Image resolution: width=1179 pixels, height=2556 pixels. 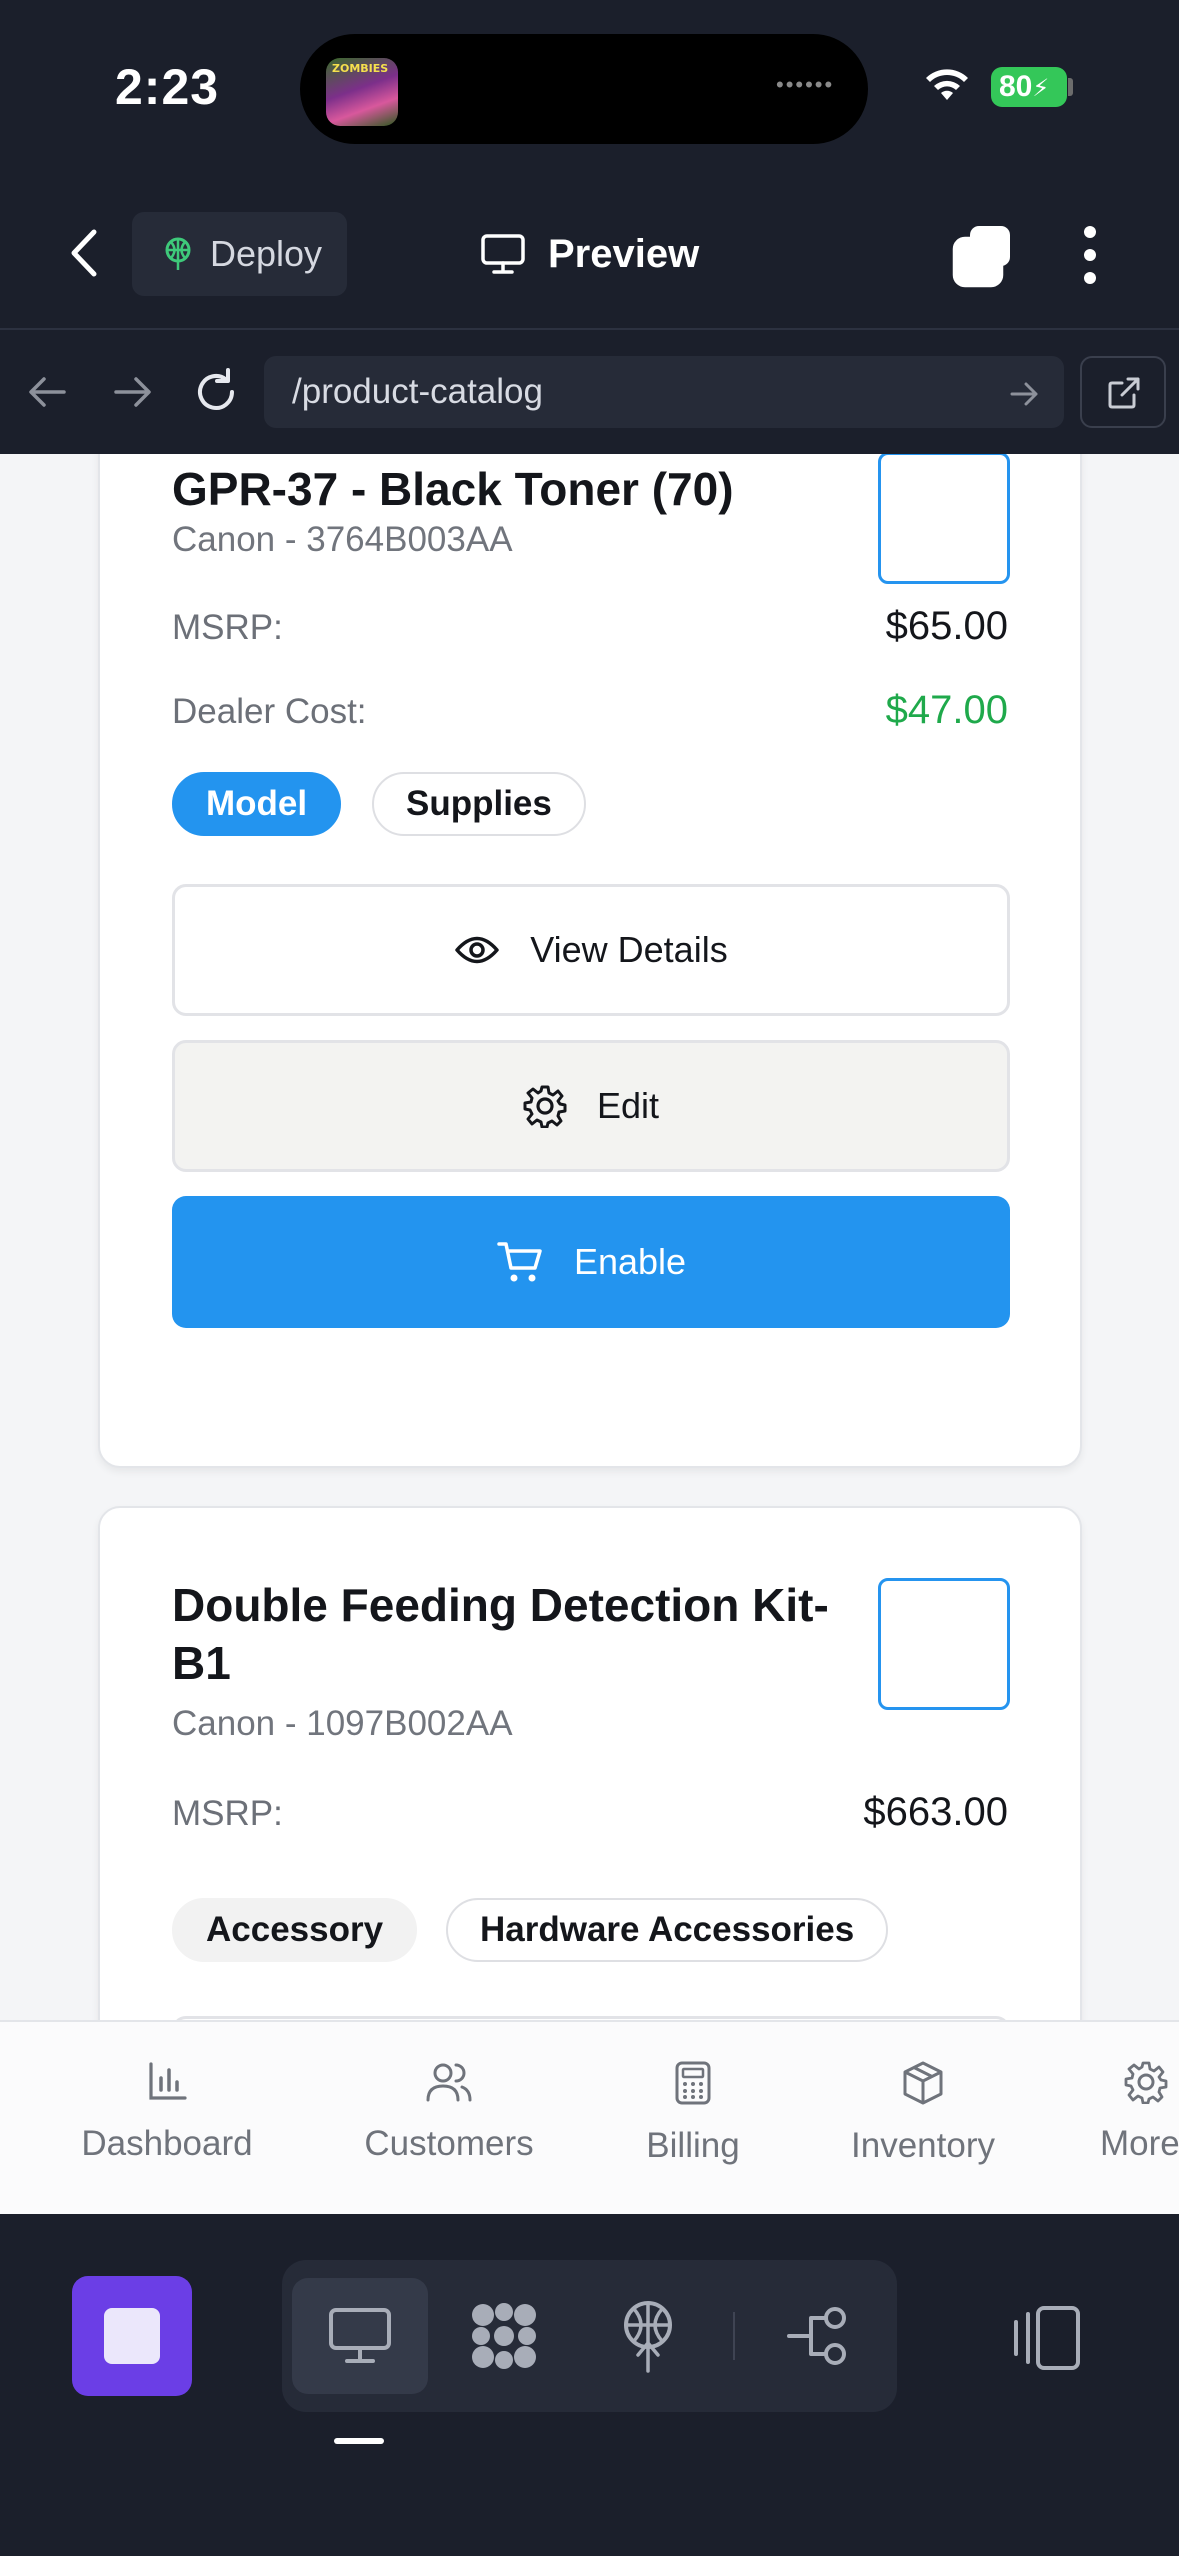 I want to click on tab-inventory: Inventory, so click(x=923, y=2113).